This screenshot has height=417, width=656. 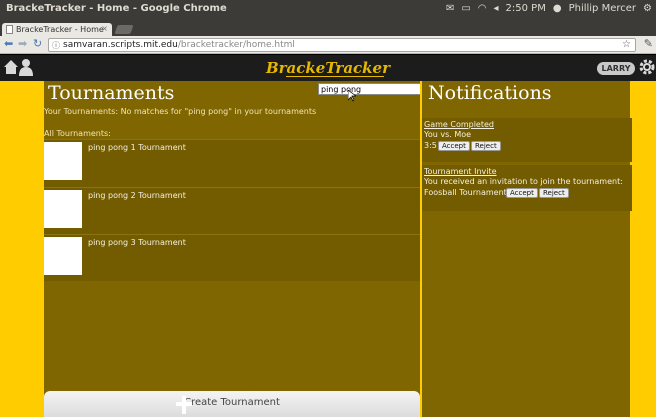 I want to click on notification-score: 3:5, so click(x=430, y=145).